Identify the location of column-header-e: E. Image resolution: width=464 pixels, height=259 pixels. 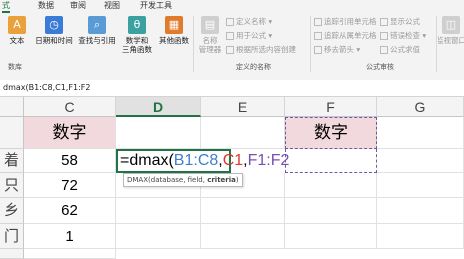
(243, 107).